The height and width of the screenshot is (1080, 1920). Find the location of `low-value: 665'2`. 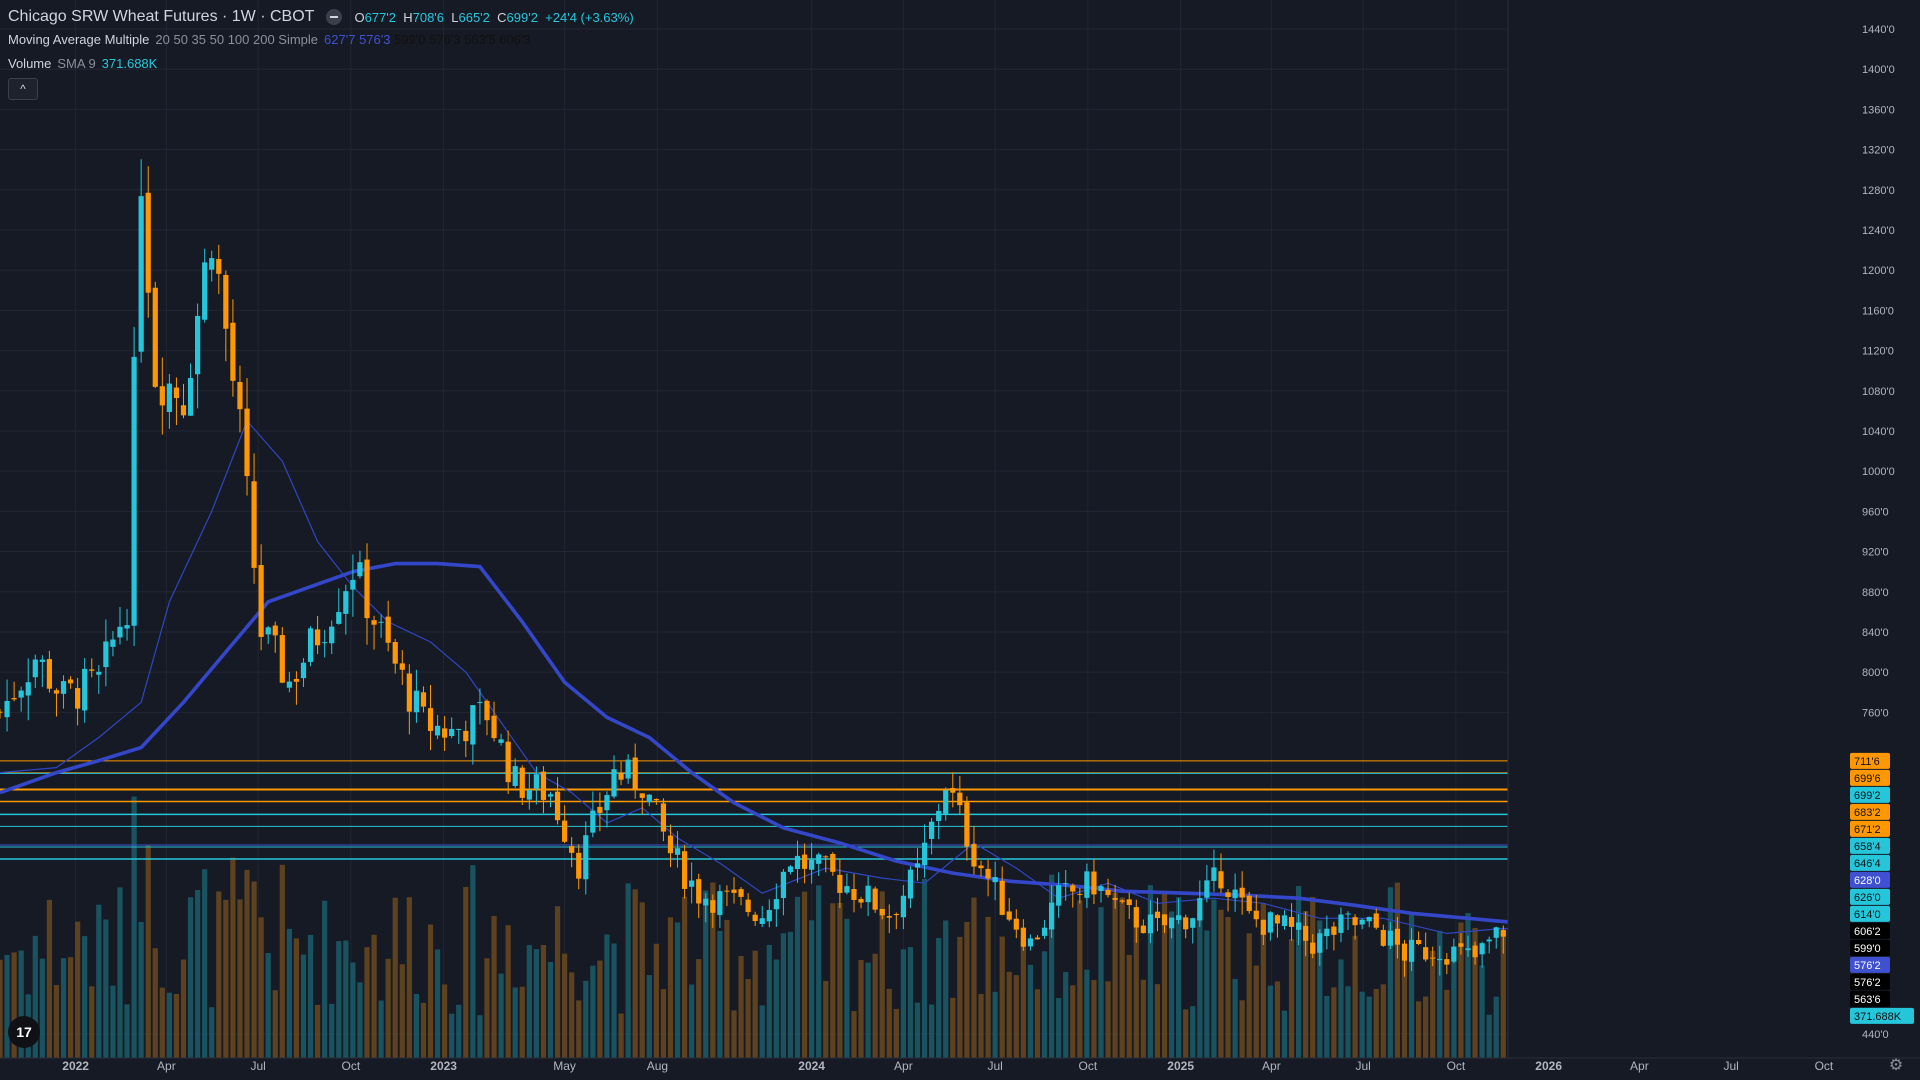

low-value: 665'2 is located at coordinates (474, 17).